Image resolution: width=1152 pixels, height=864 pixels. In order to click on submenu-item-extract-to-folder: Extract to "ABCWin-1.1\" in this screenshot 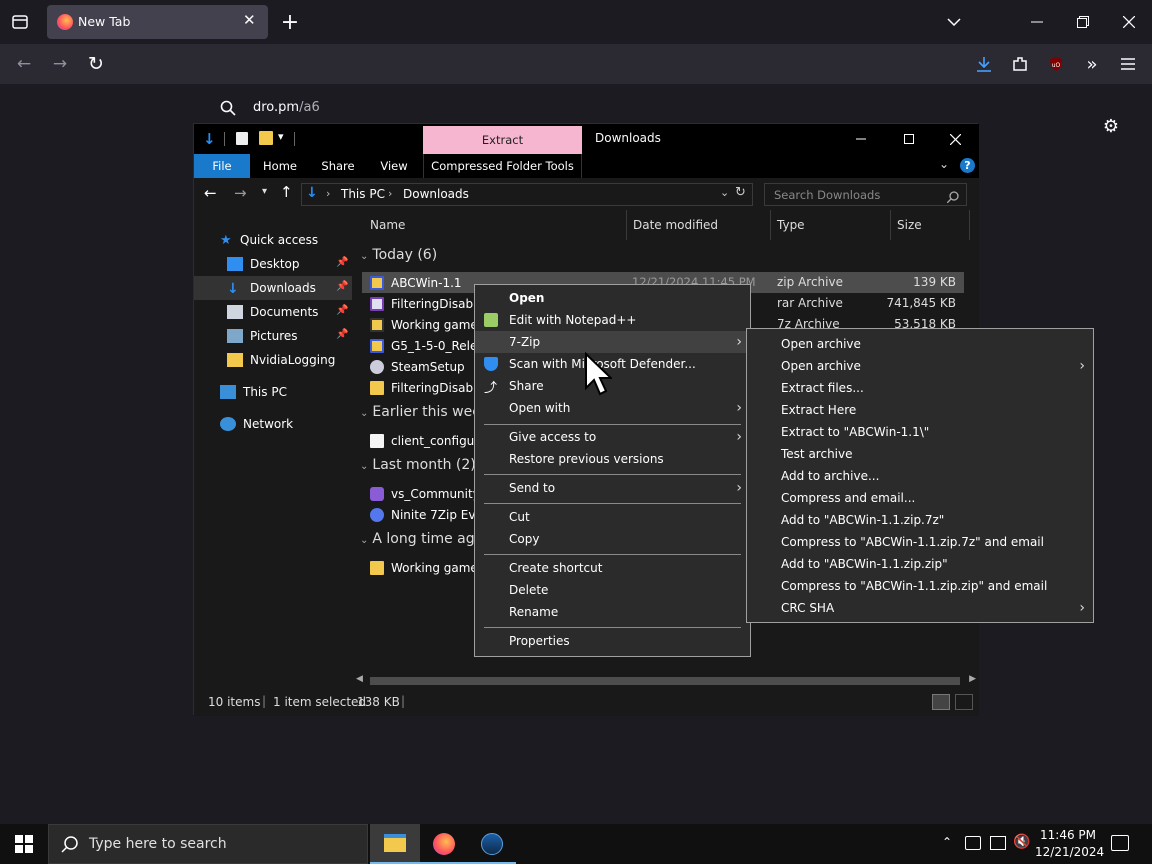, I will do `click(920, 432)`.